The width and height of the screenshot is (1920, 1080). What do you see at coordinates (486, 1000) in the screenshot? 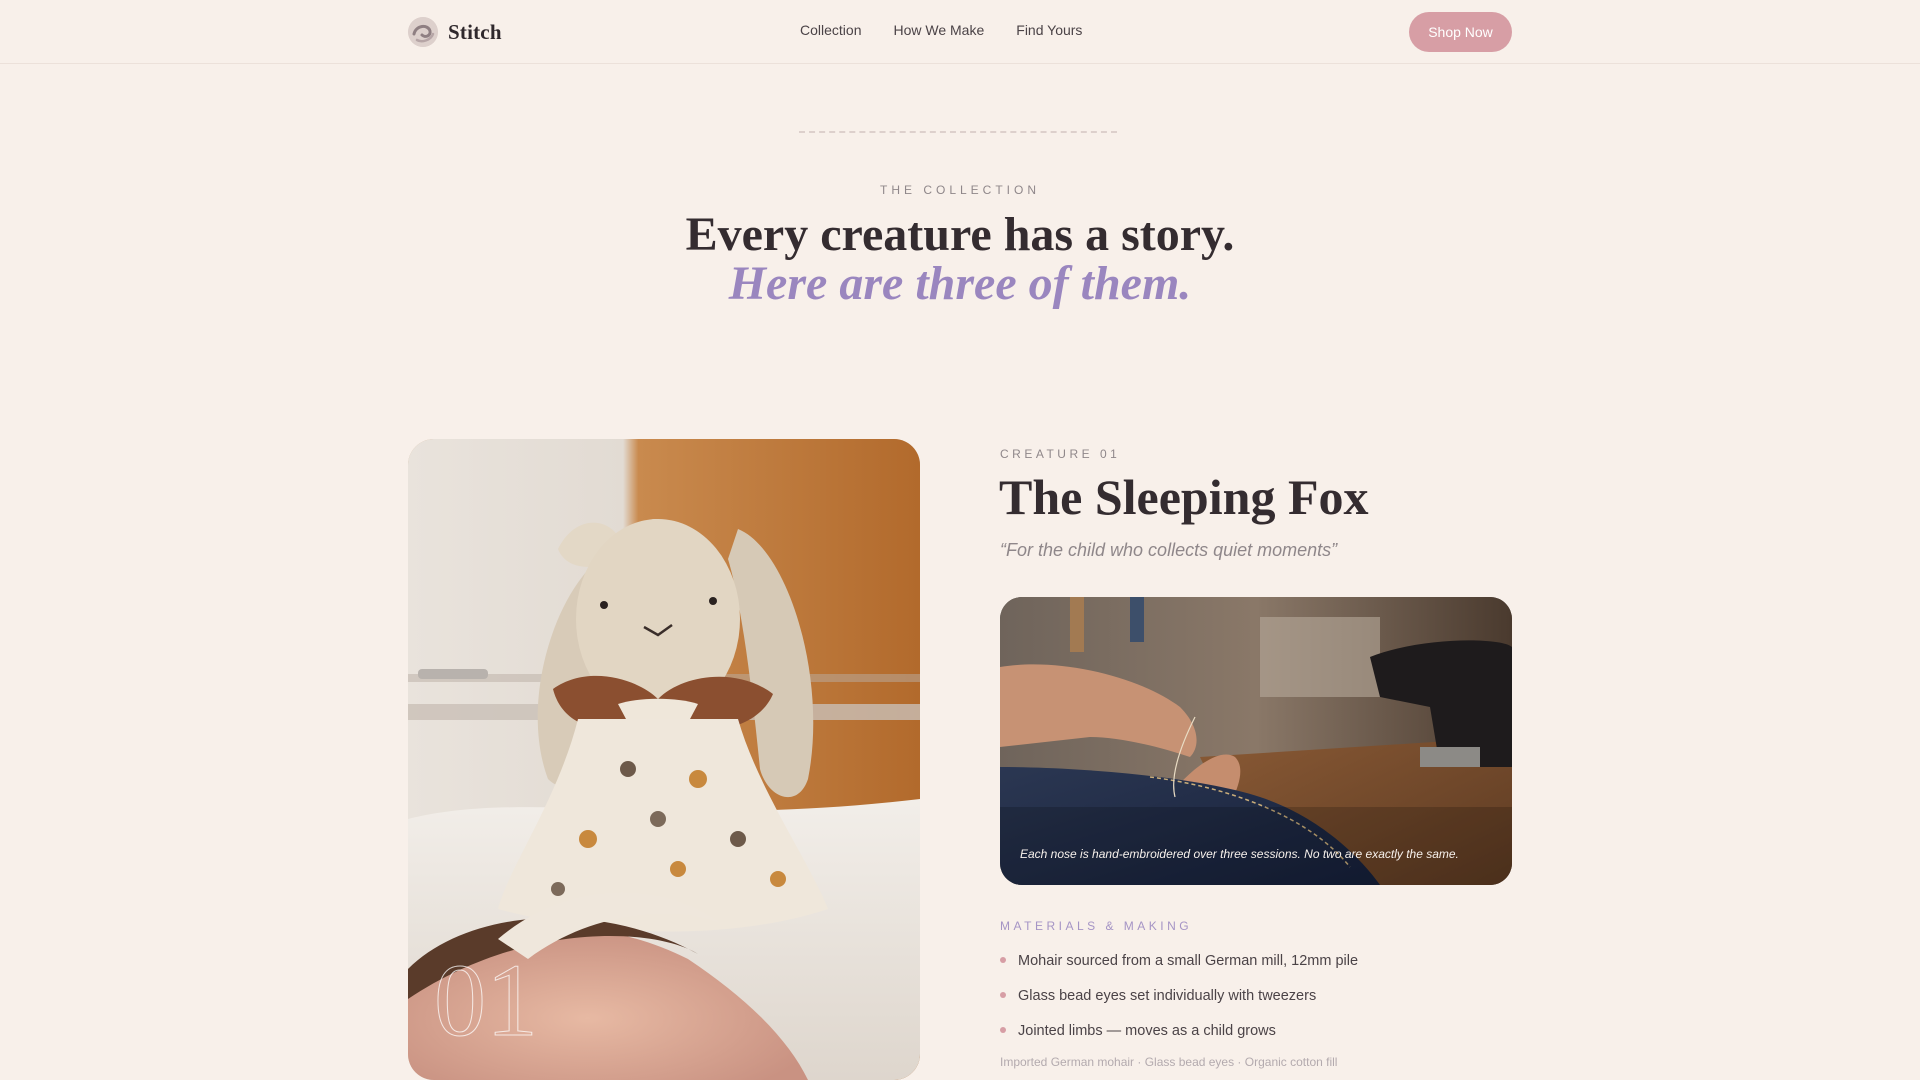
I see `creature-number: 01` at bounding box center [486, 1000].